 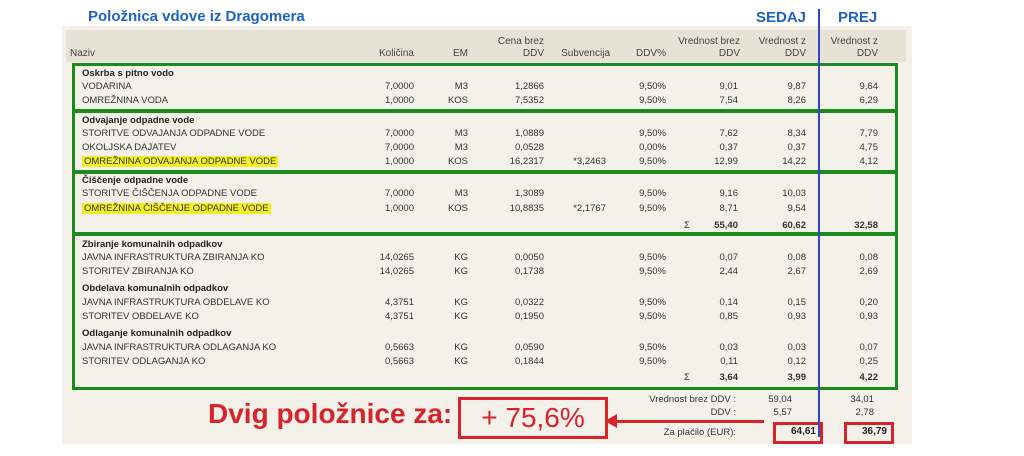 I want to click on header-prej-l1: Vrednost z, so click(x=854, y=41).